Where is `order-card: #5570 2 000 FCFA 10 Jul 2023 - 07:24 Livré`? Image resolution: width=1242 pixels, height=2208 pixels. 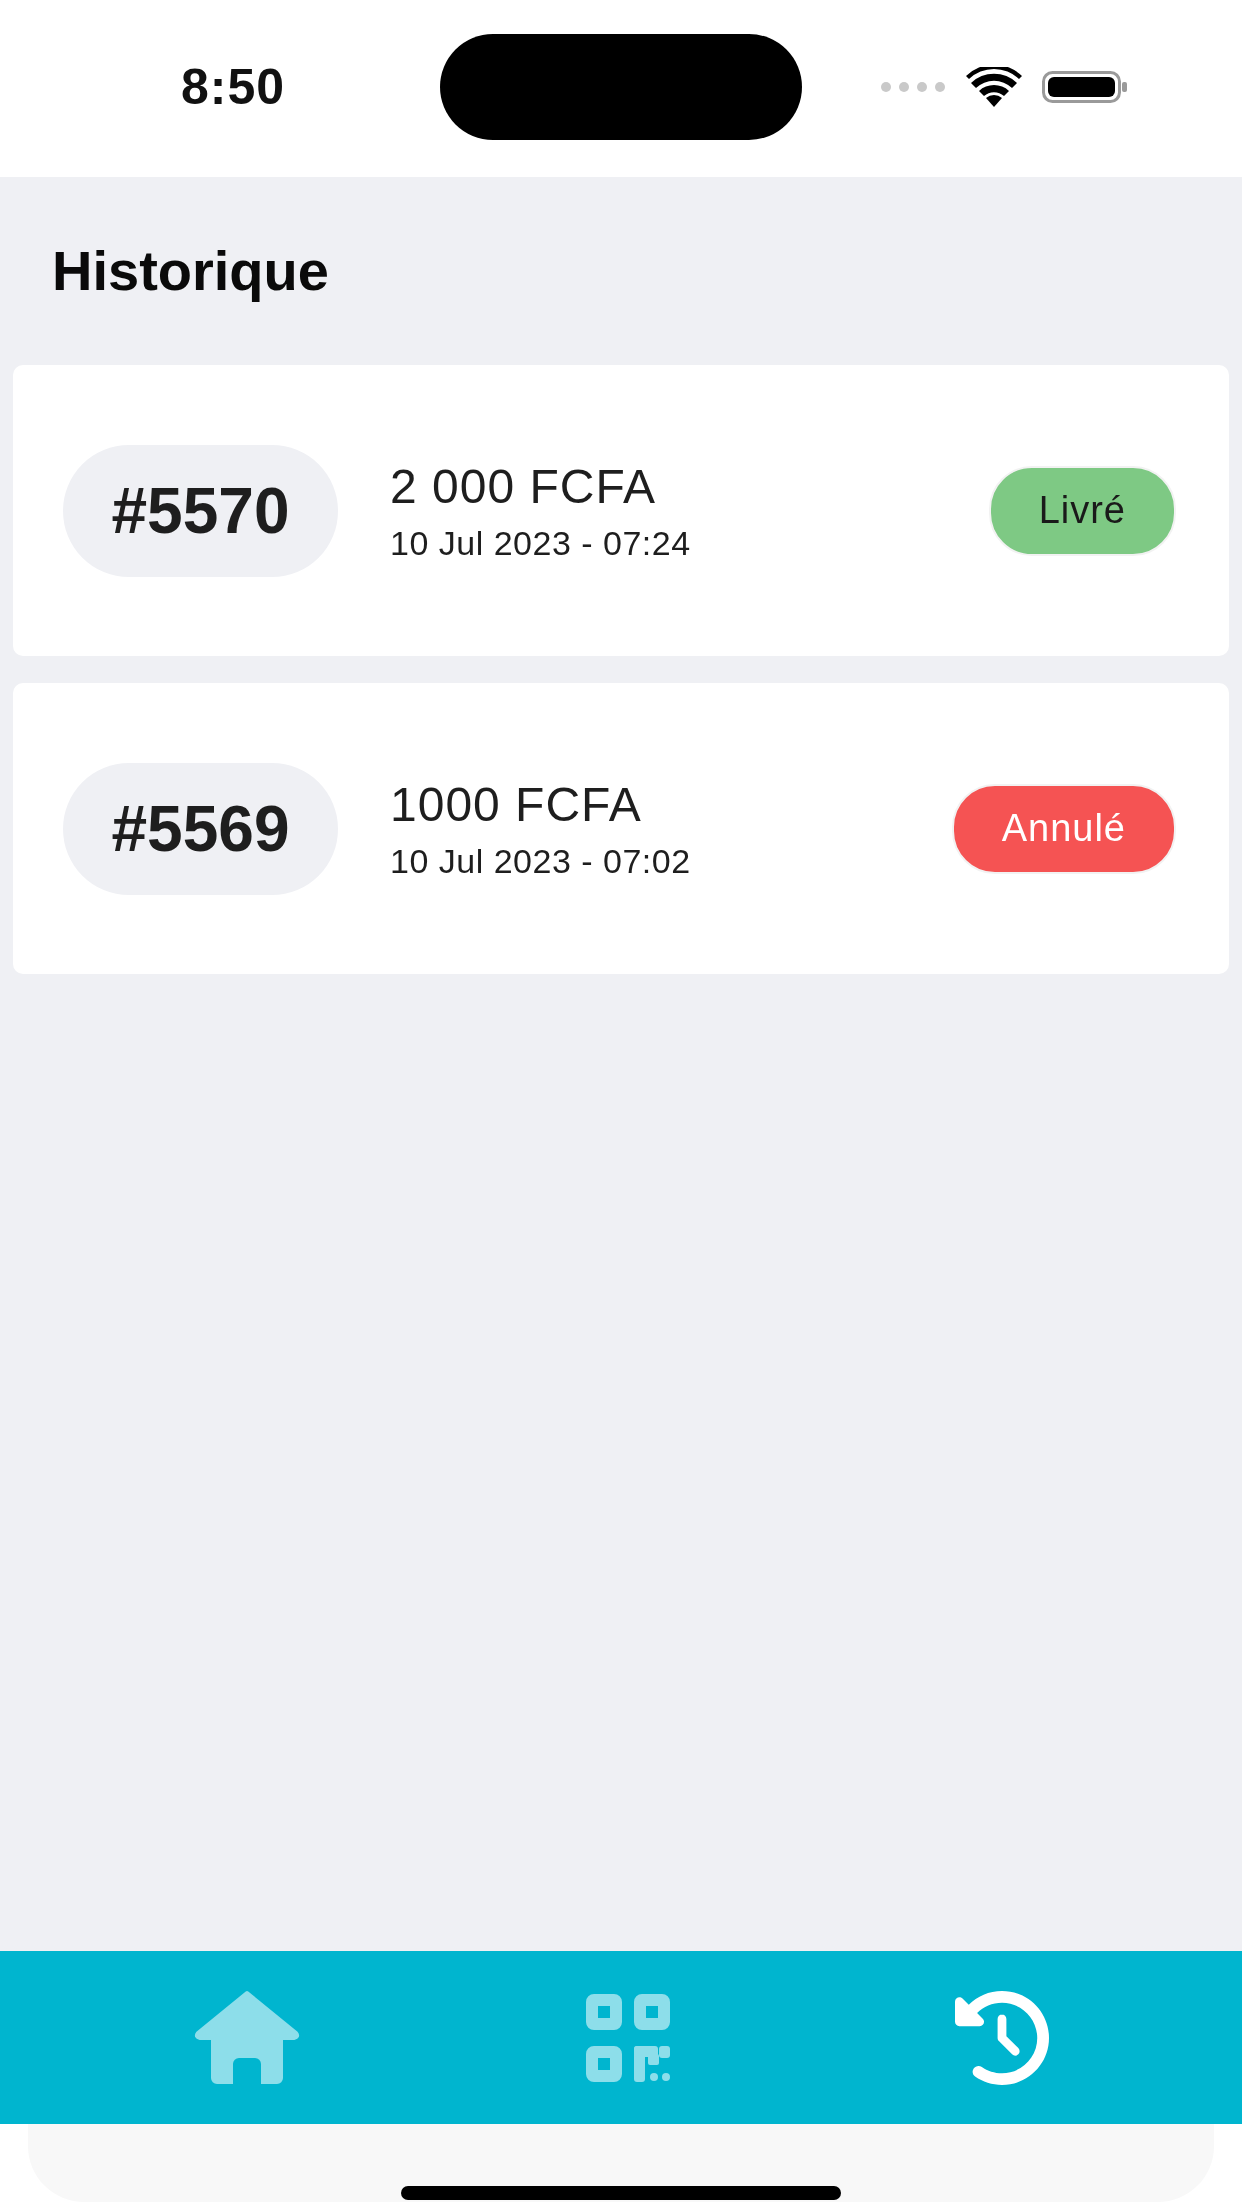
order-card: #5570 2 000 FCFA 10 Jul 2023 - 07:24 Livré is located at coordinates (621, 510).